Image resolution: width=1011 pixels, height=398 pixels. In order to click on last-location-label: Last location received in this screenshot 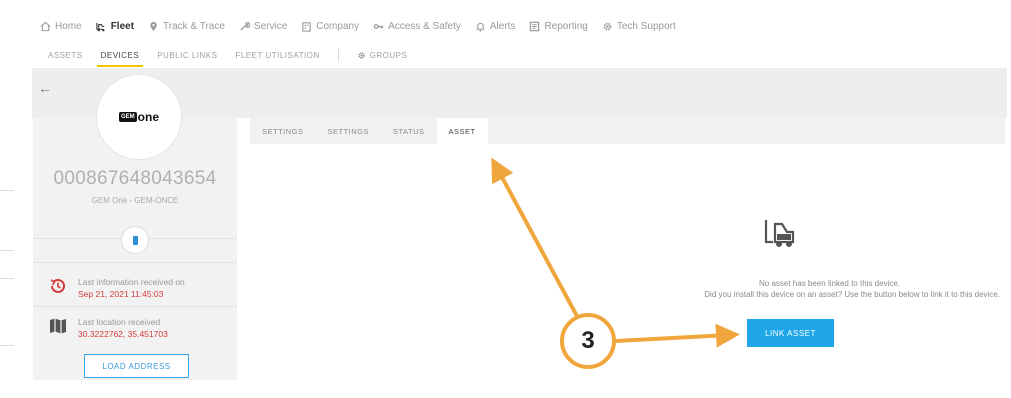, I will do `click(119, 322)`.